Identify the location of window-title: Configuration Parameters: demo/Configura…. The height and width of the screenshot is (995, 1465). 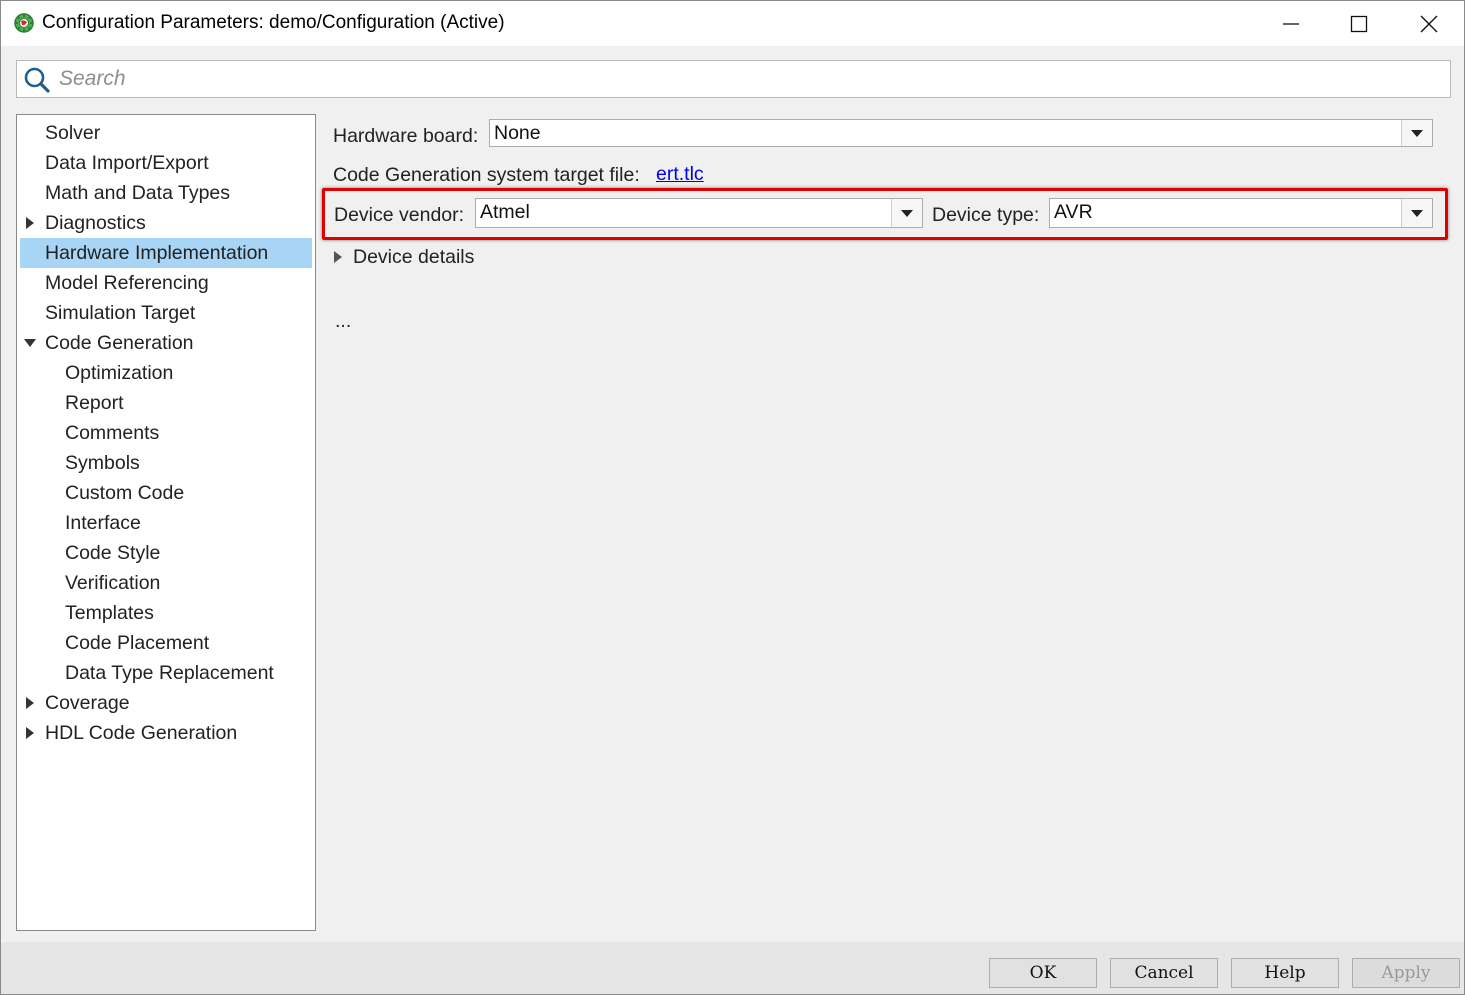
(273, 22).